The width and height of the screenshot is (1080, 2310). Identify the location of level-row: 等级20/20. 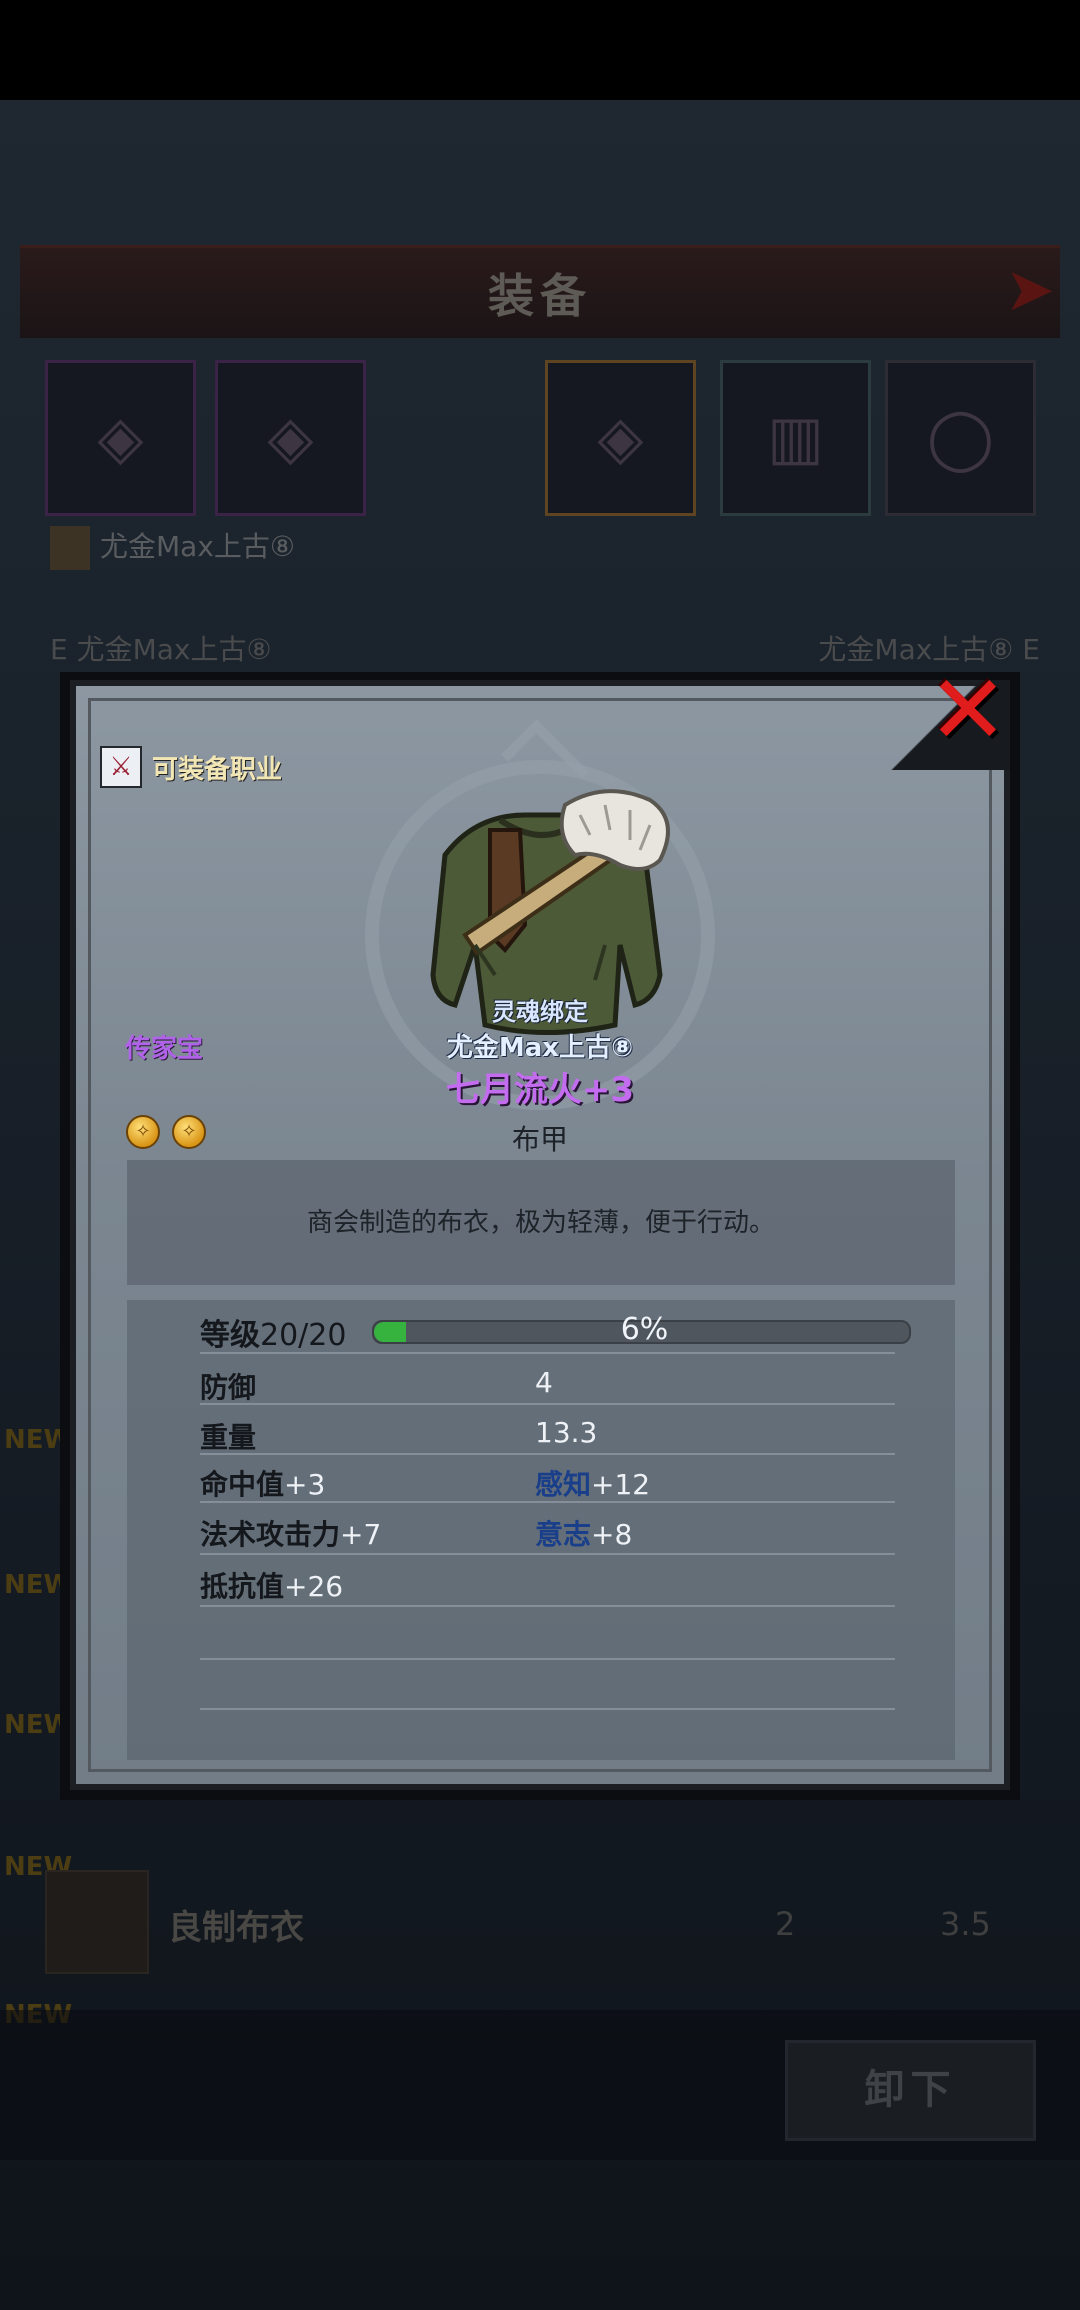
(273, 1332).